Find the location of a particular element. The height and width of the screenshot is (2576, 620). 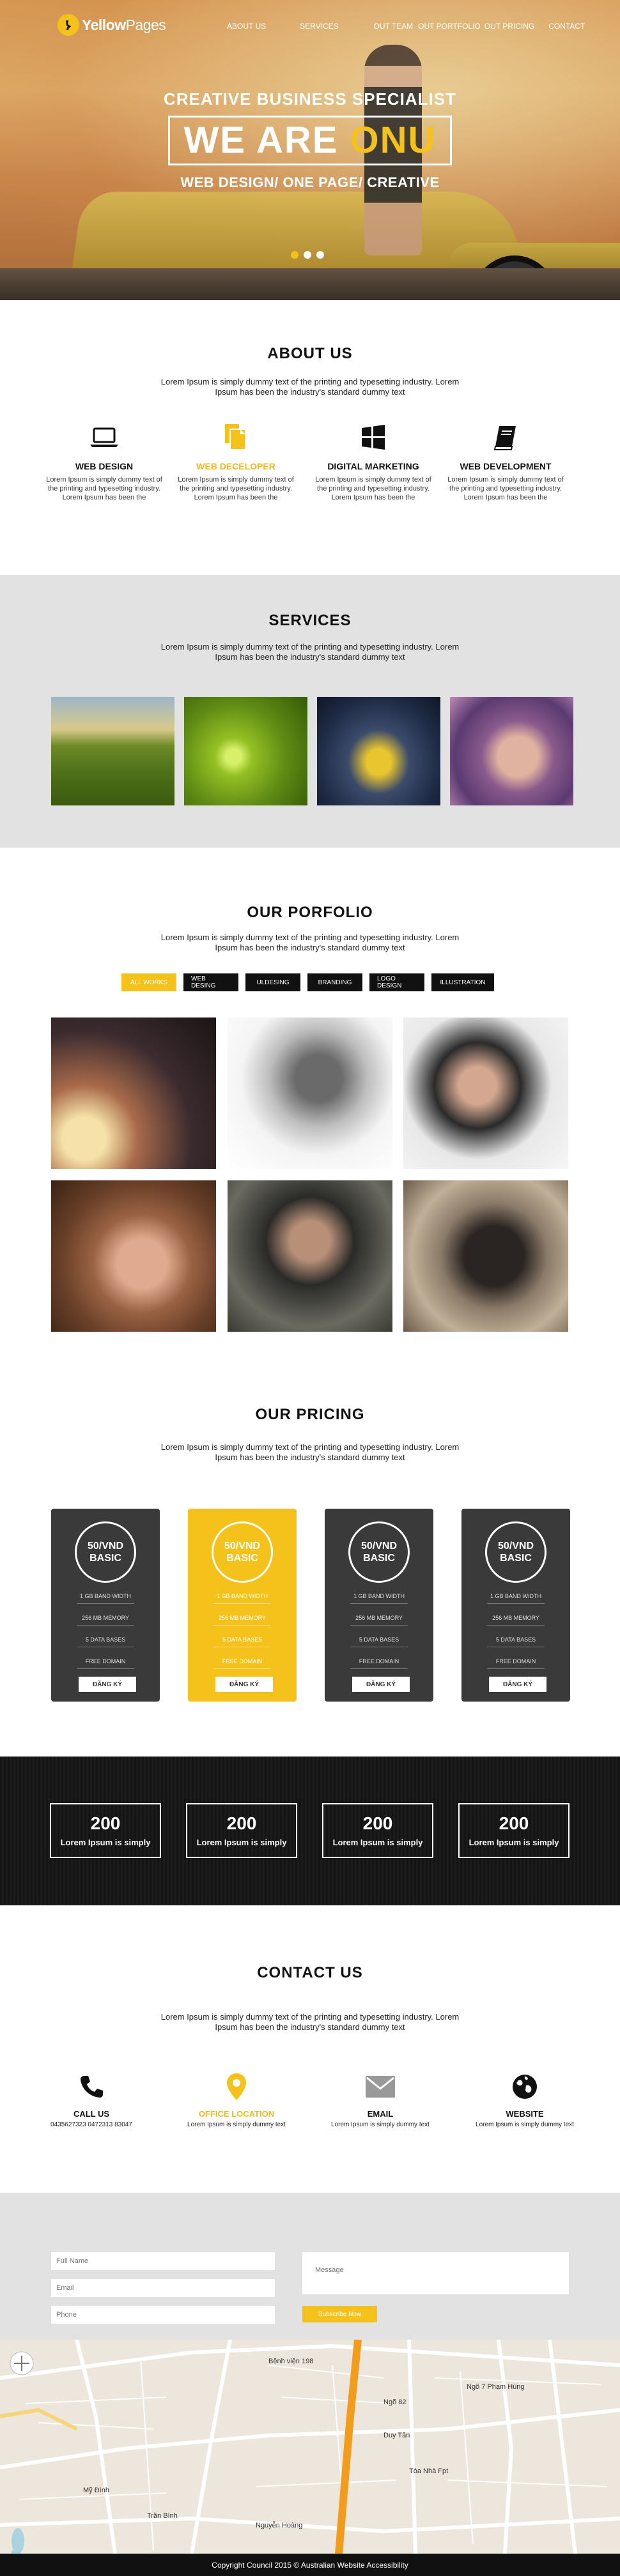

nav-link-team: OUT TEAM is located at coordinates (394, 26).